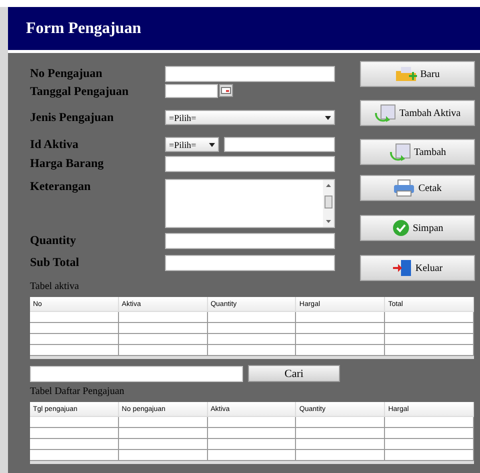 This screenshot has height=473, width=480. I want to click on action-button: Baru, so click(417, 74).